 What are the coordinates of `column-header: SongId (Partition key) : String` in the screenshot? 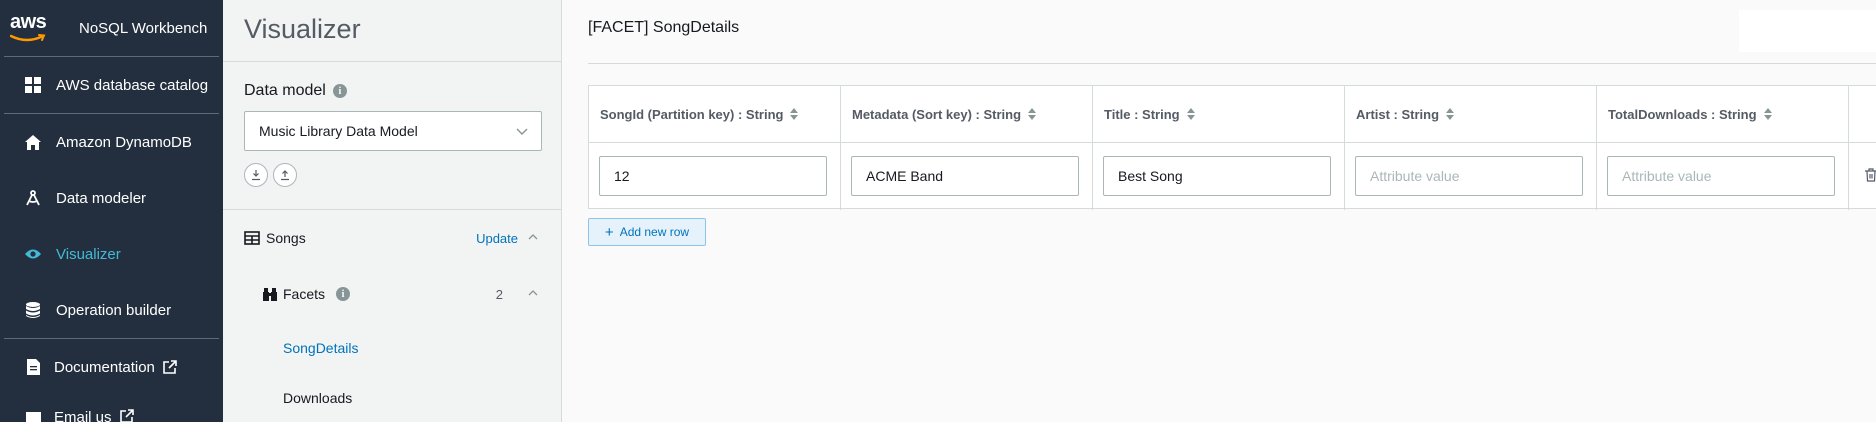 It's located at (714, 114).